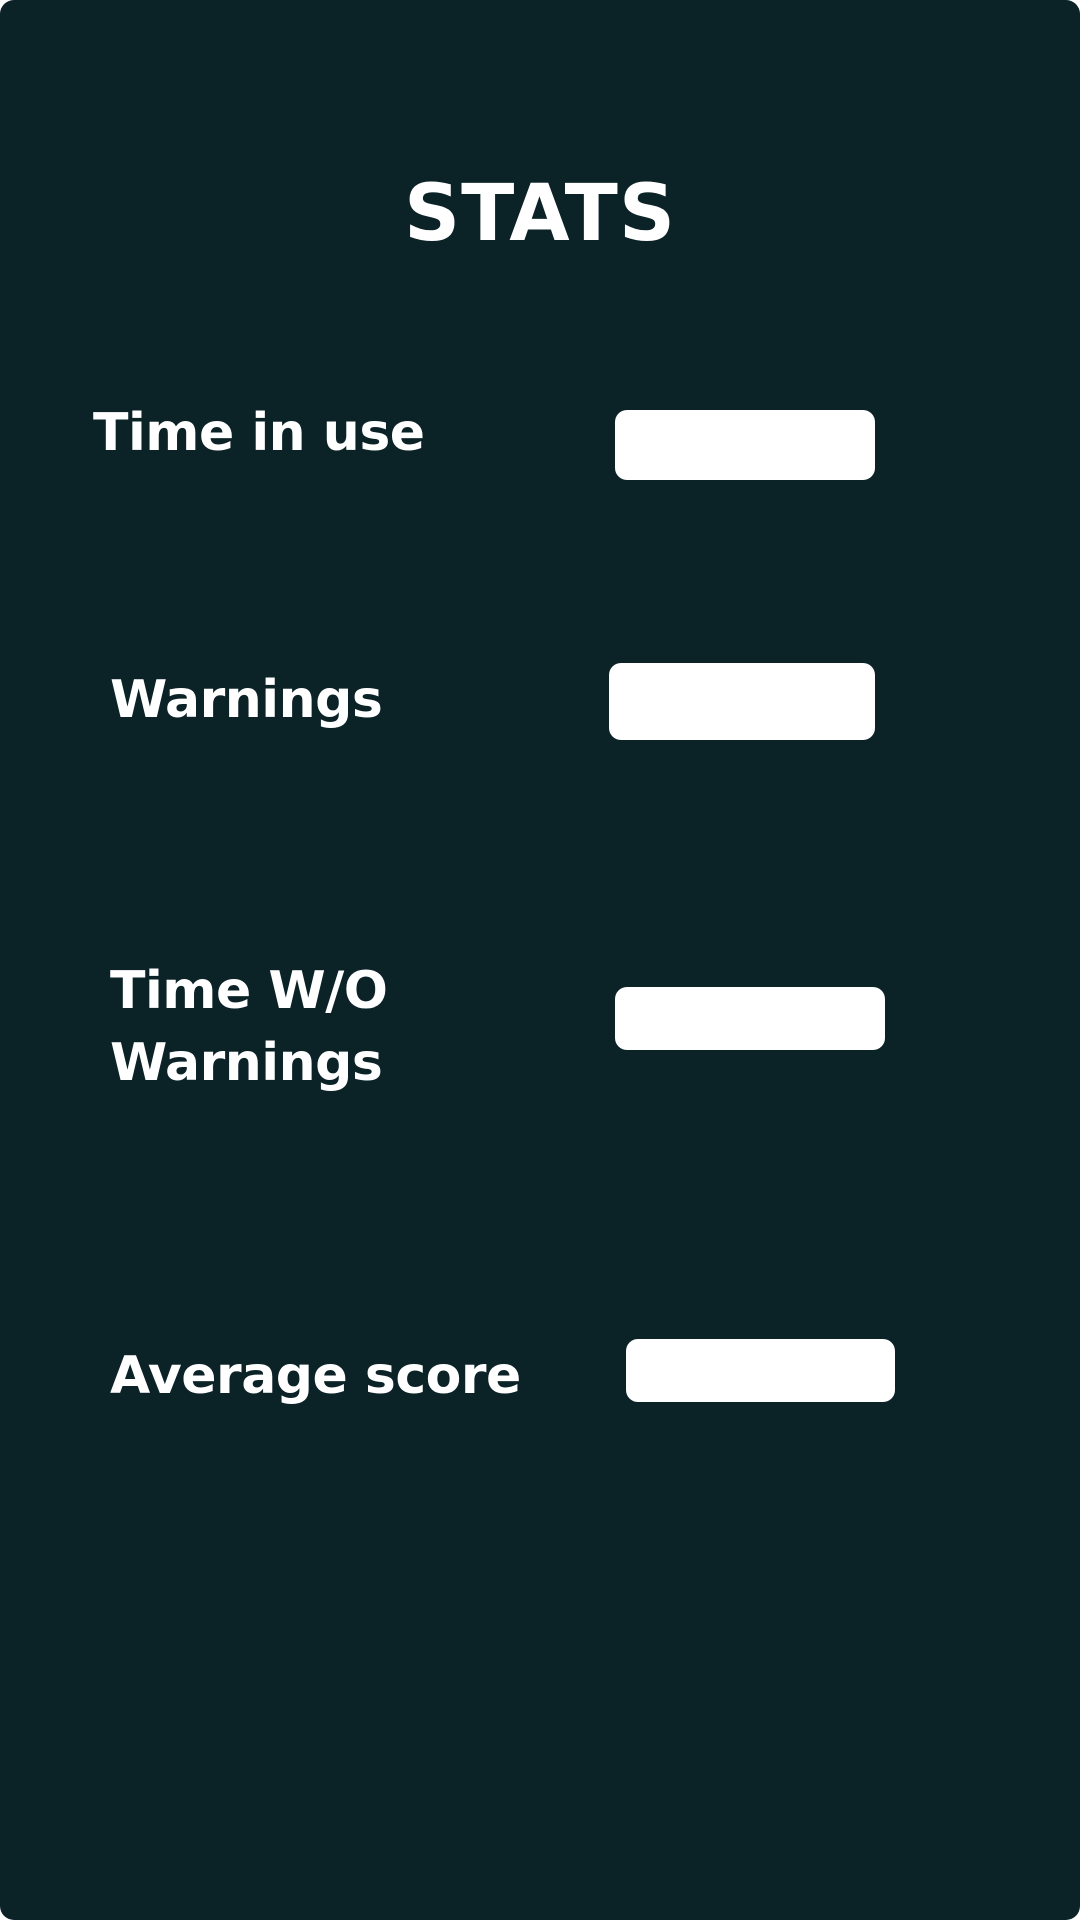  I want to click on time-in-use-value, so click(745, 445).